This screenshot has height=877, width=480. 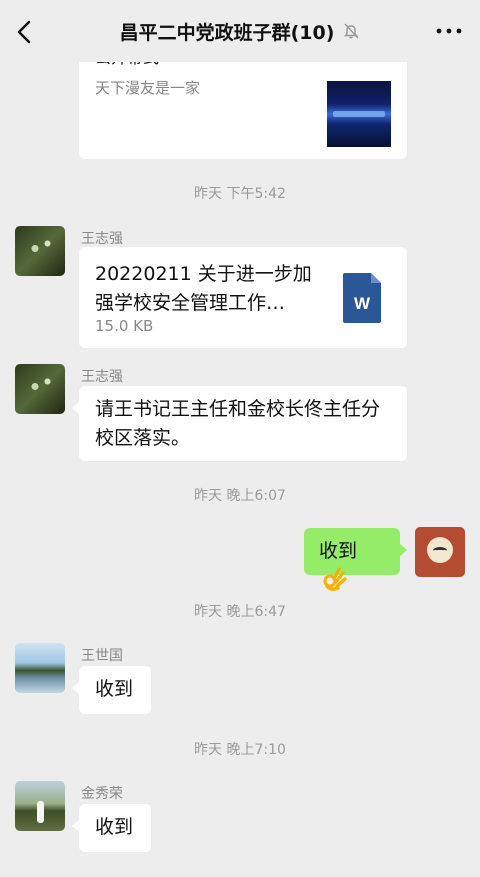 What do you see at coordinates (240, 750) in the screenshot?
I see `timestamp: 昨天 晚上7:10` at bounding box center [240, 750].